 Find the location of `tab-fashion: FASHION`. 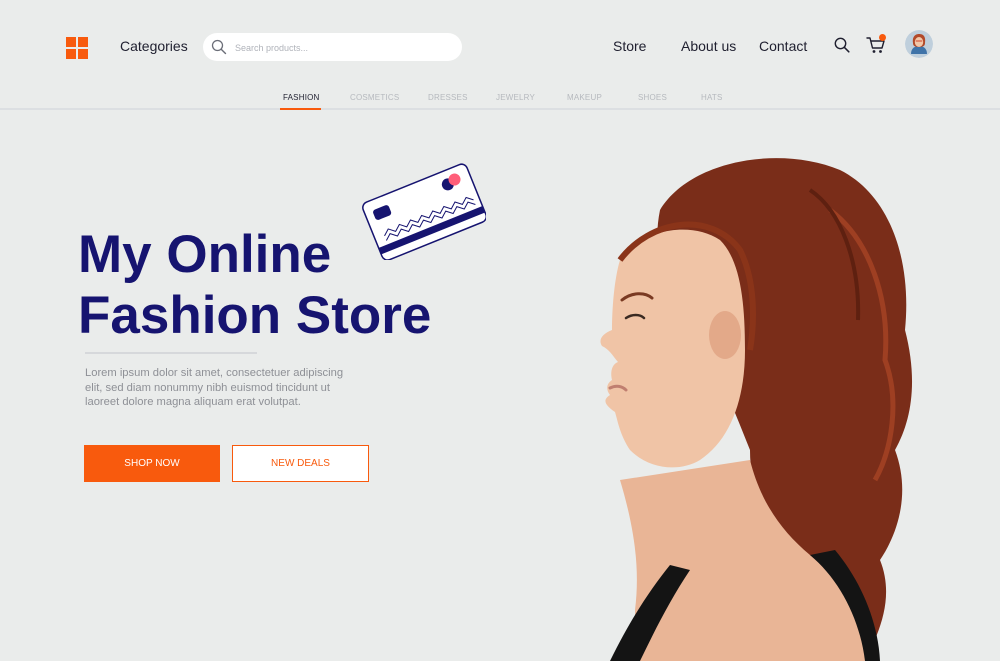

tab-fashion: FASHION is located at coordinates (301, 97).